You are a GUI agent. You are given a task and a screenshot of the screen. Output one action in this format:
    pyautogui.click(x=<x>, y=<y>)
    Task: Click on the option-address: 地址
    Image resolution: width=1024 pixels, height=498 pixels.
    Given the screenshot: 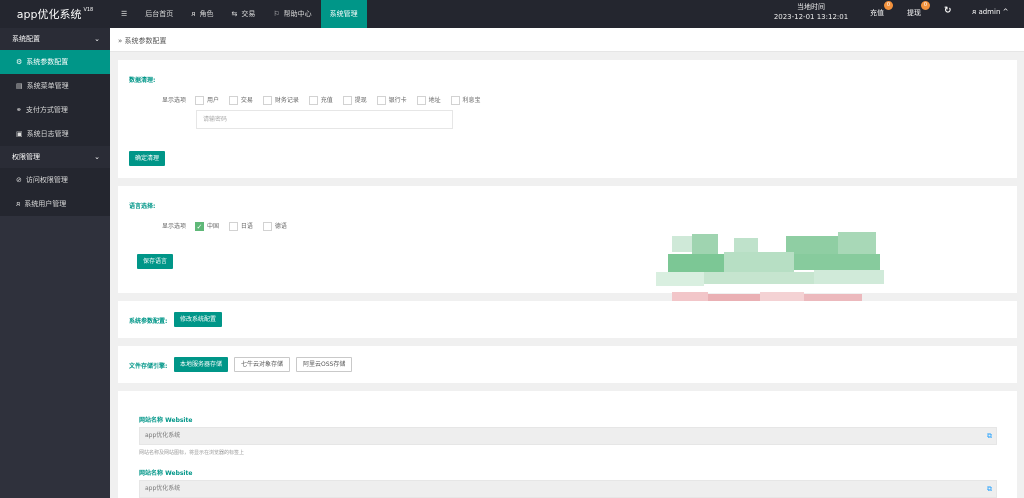 What is the action you would take?
    pyautogui.click(x=428, y=100)
    